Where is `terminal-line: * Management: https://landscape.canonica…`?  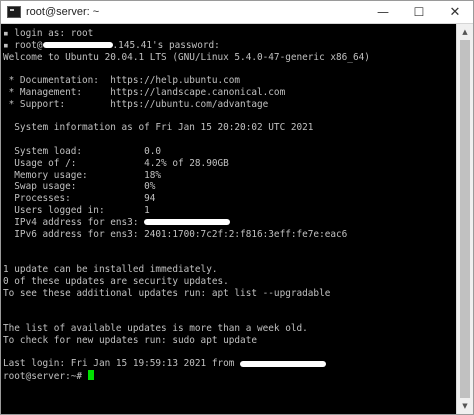
terminal-line: * Management: https://landscape.canonica… is located at coordinates (230, 93).